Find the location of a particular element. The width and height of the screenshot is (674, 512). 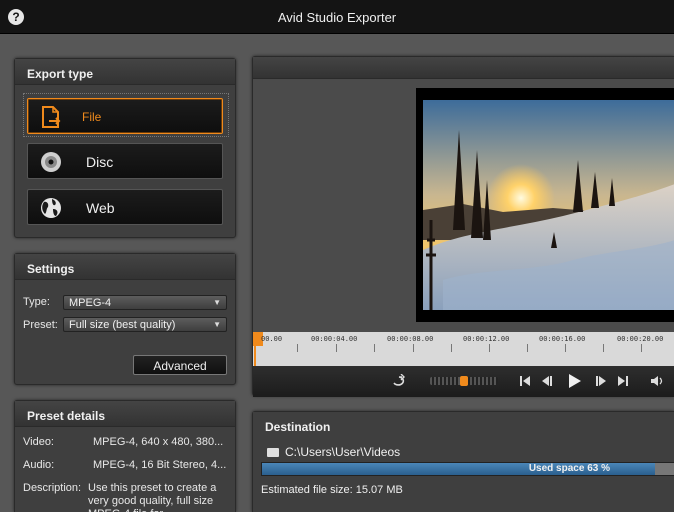

tick-label: 00:00:04.00 is located at coordinates (334, 339).